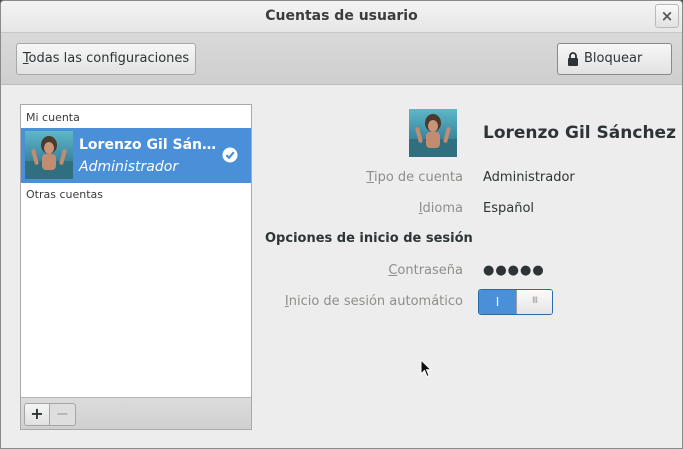 The image size is (683, 449). I want to click on lock-button: Bloquear, so click(614, 59).